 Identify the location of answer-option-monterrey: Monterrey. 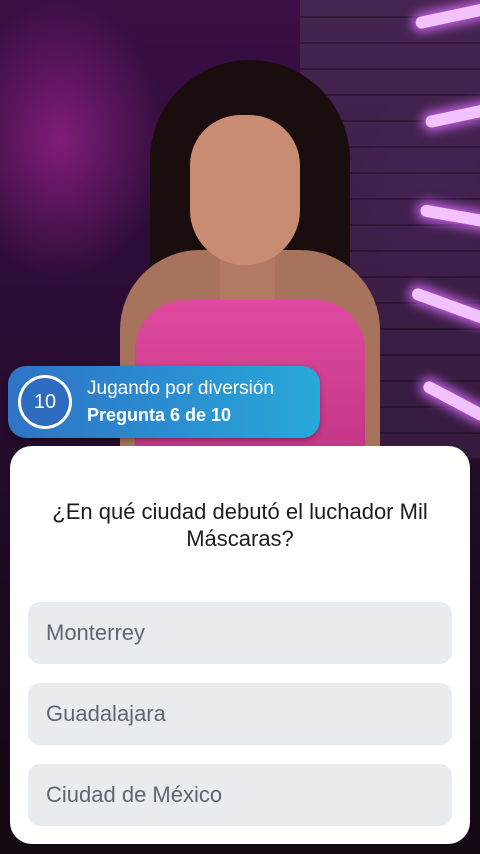
(240, 633).